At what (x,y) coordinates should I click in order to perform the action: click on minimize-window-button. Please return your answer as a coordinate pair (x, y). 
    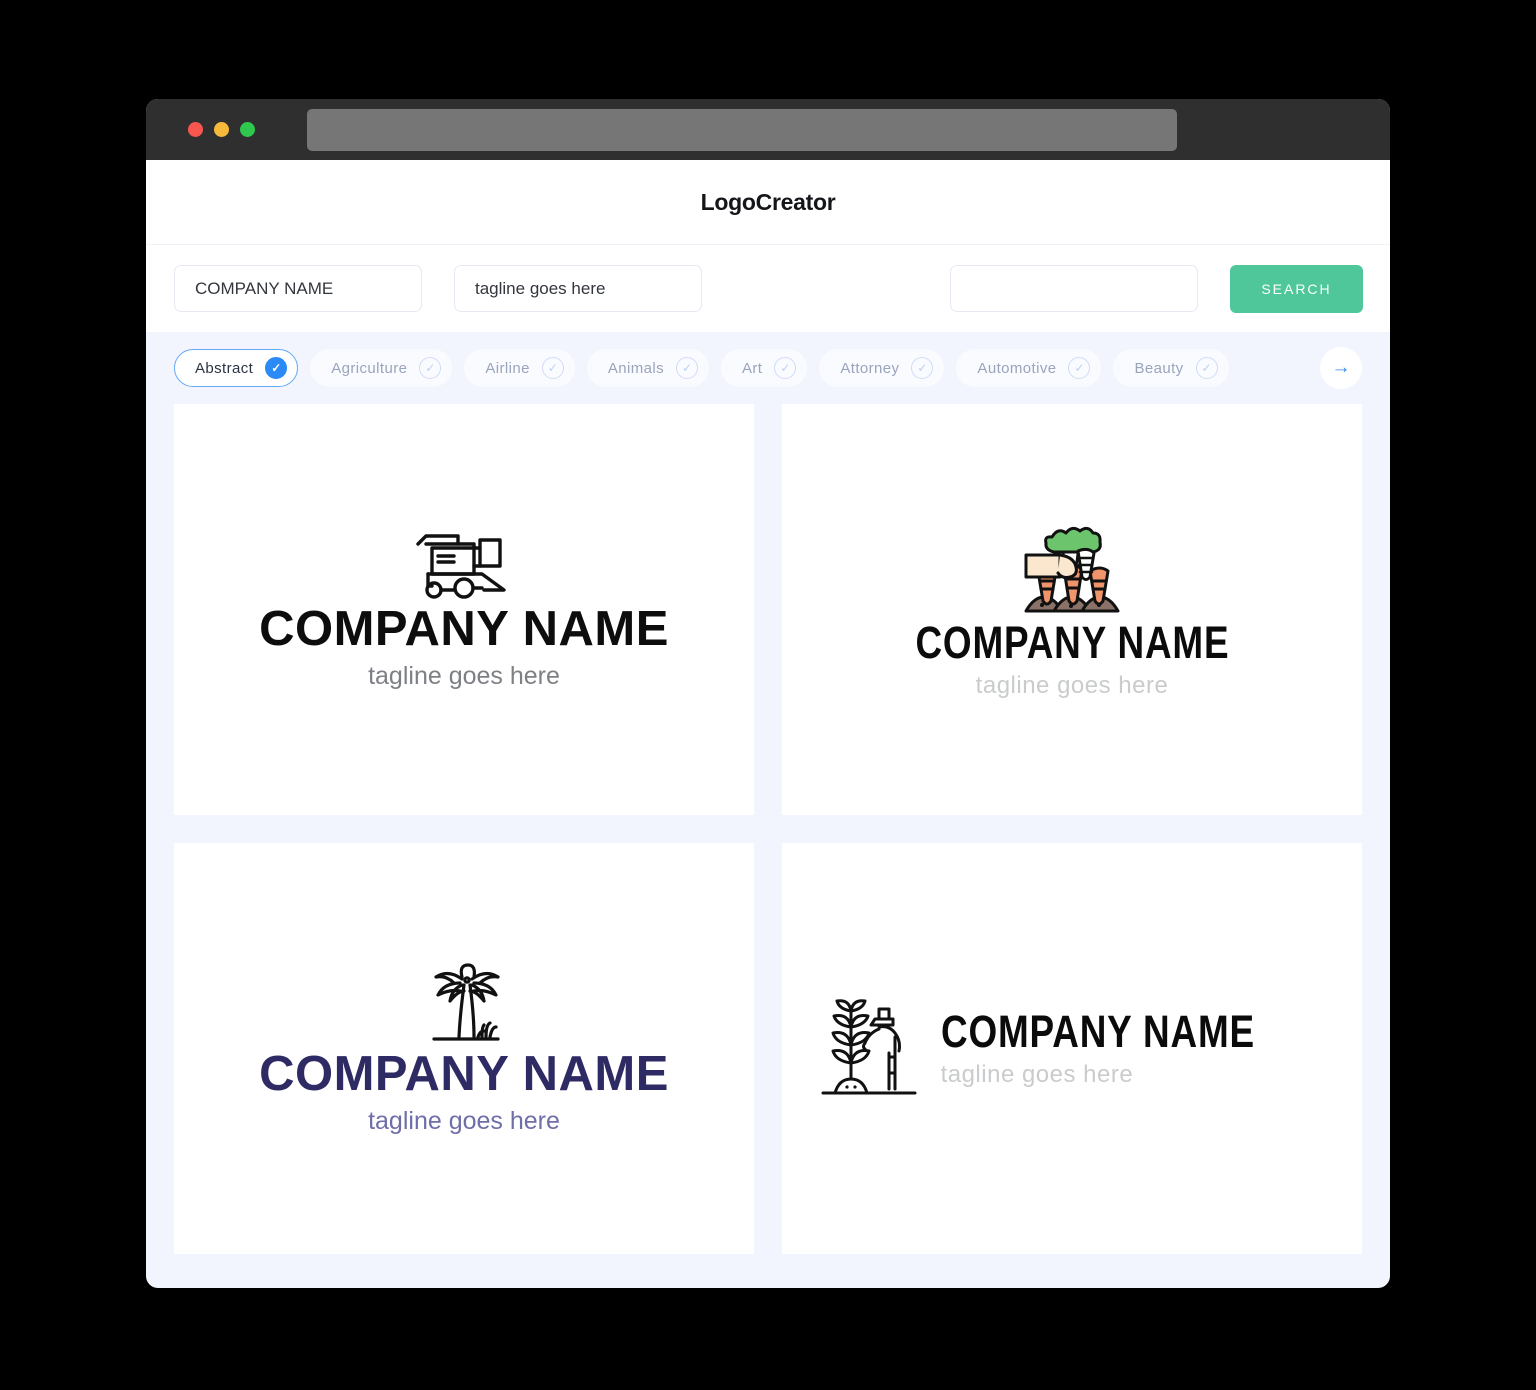
    Looking at the image, I should click on (221, 129).